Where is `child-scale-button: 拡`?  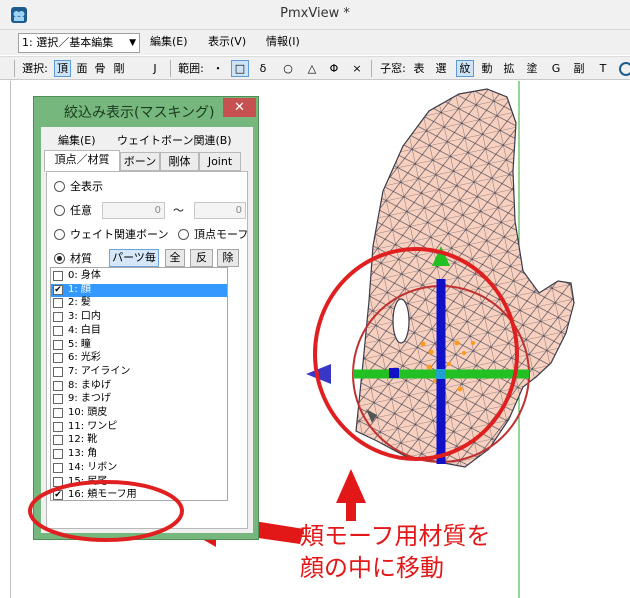 child-scale-button: 拡 is located at coordinates (509, 68).